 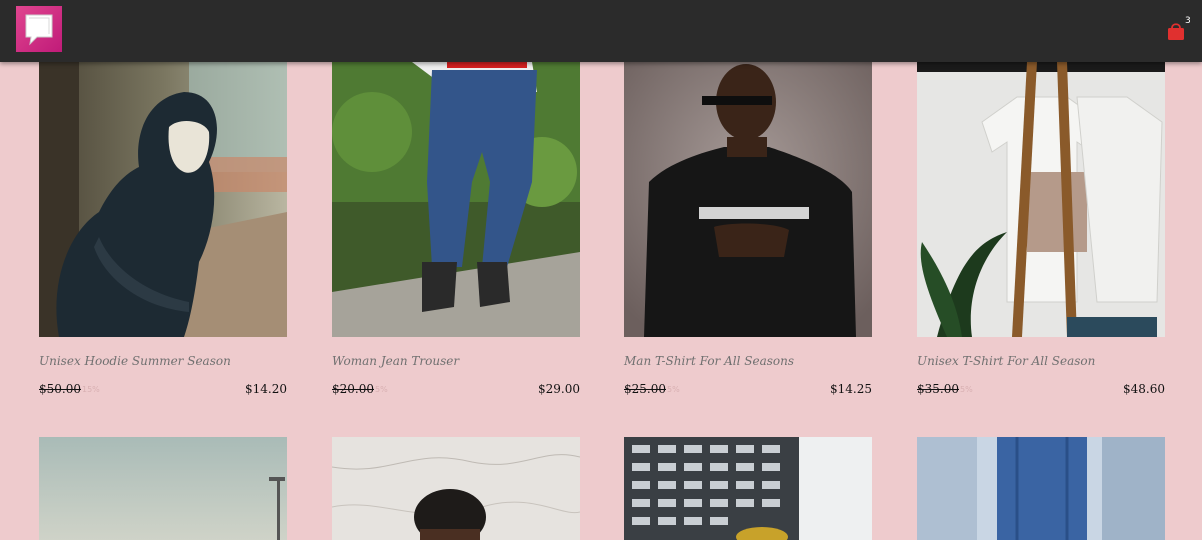 What do you see at coordinates (1041, 199) in the screenshot?
I see `product-image-tshirt-rack` at bounding box center [1041, 199].